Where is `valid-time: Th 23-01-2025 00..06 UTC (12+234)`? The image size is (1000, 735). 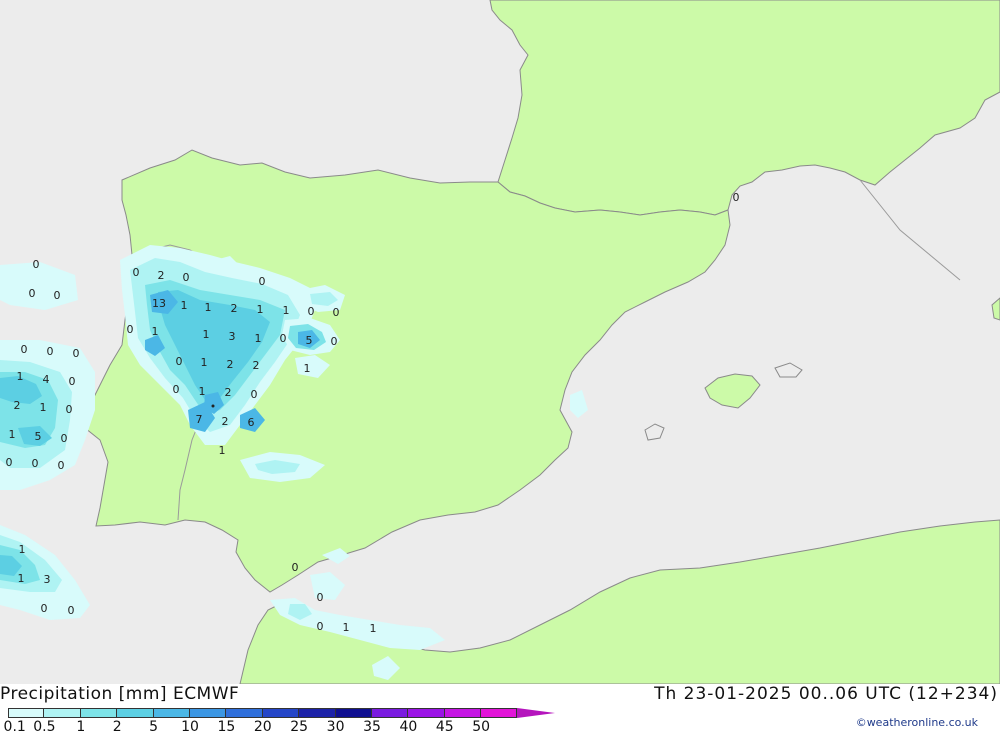 valid-time: Th 23-01-2025 00..06 UTC (12+234) is located at coordinates (826, 694).